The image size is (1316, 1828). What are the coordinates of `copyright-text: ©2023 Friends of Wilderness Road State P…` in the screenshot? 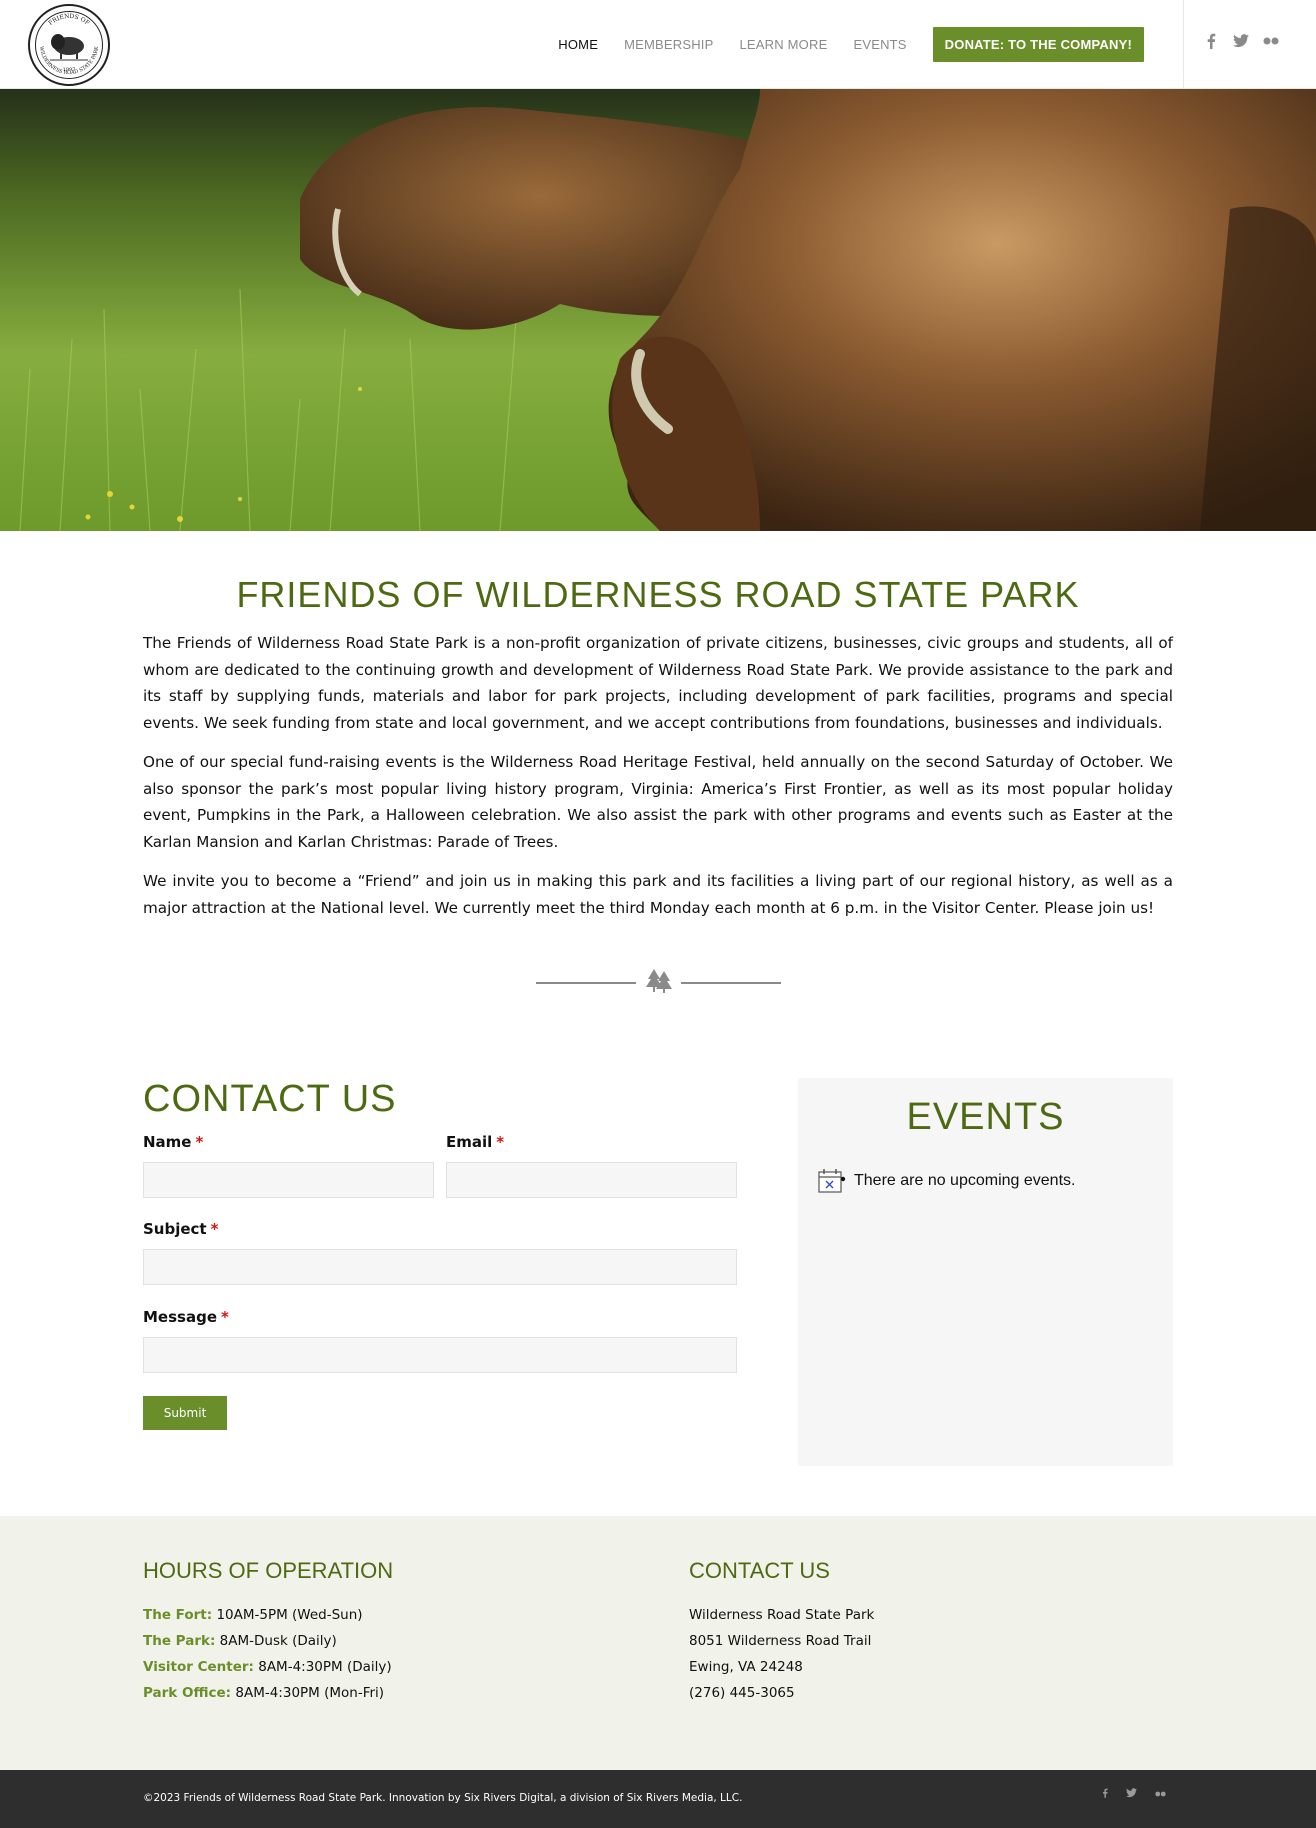 It's located at (443, 1798).